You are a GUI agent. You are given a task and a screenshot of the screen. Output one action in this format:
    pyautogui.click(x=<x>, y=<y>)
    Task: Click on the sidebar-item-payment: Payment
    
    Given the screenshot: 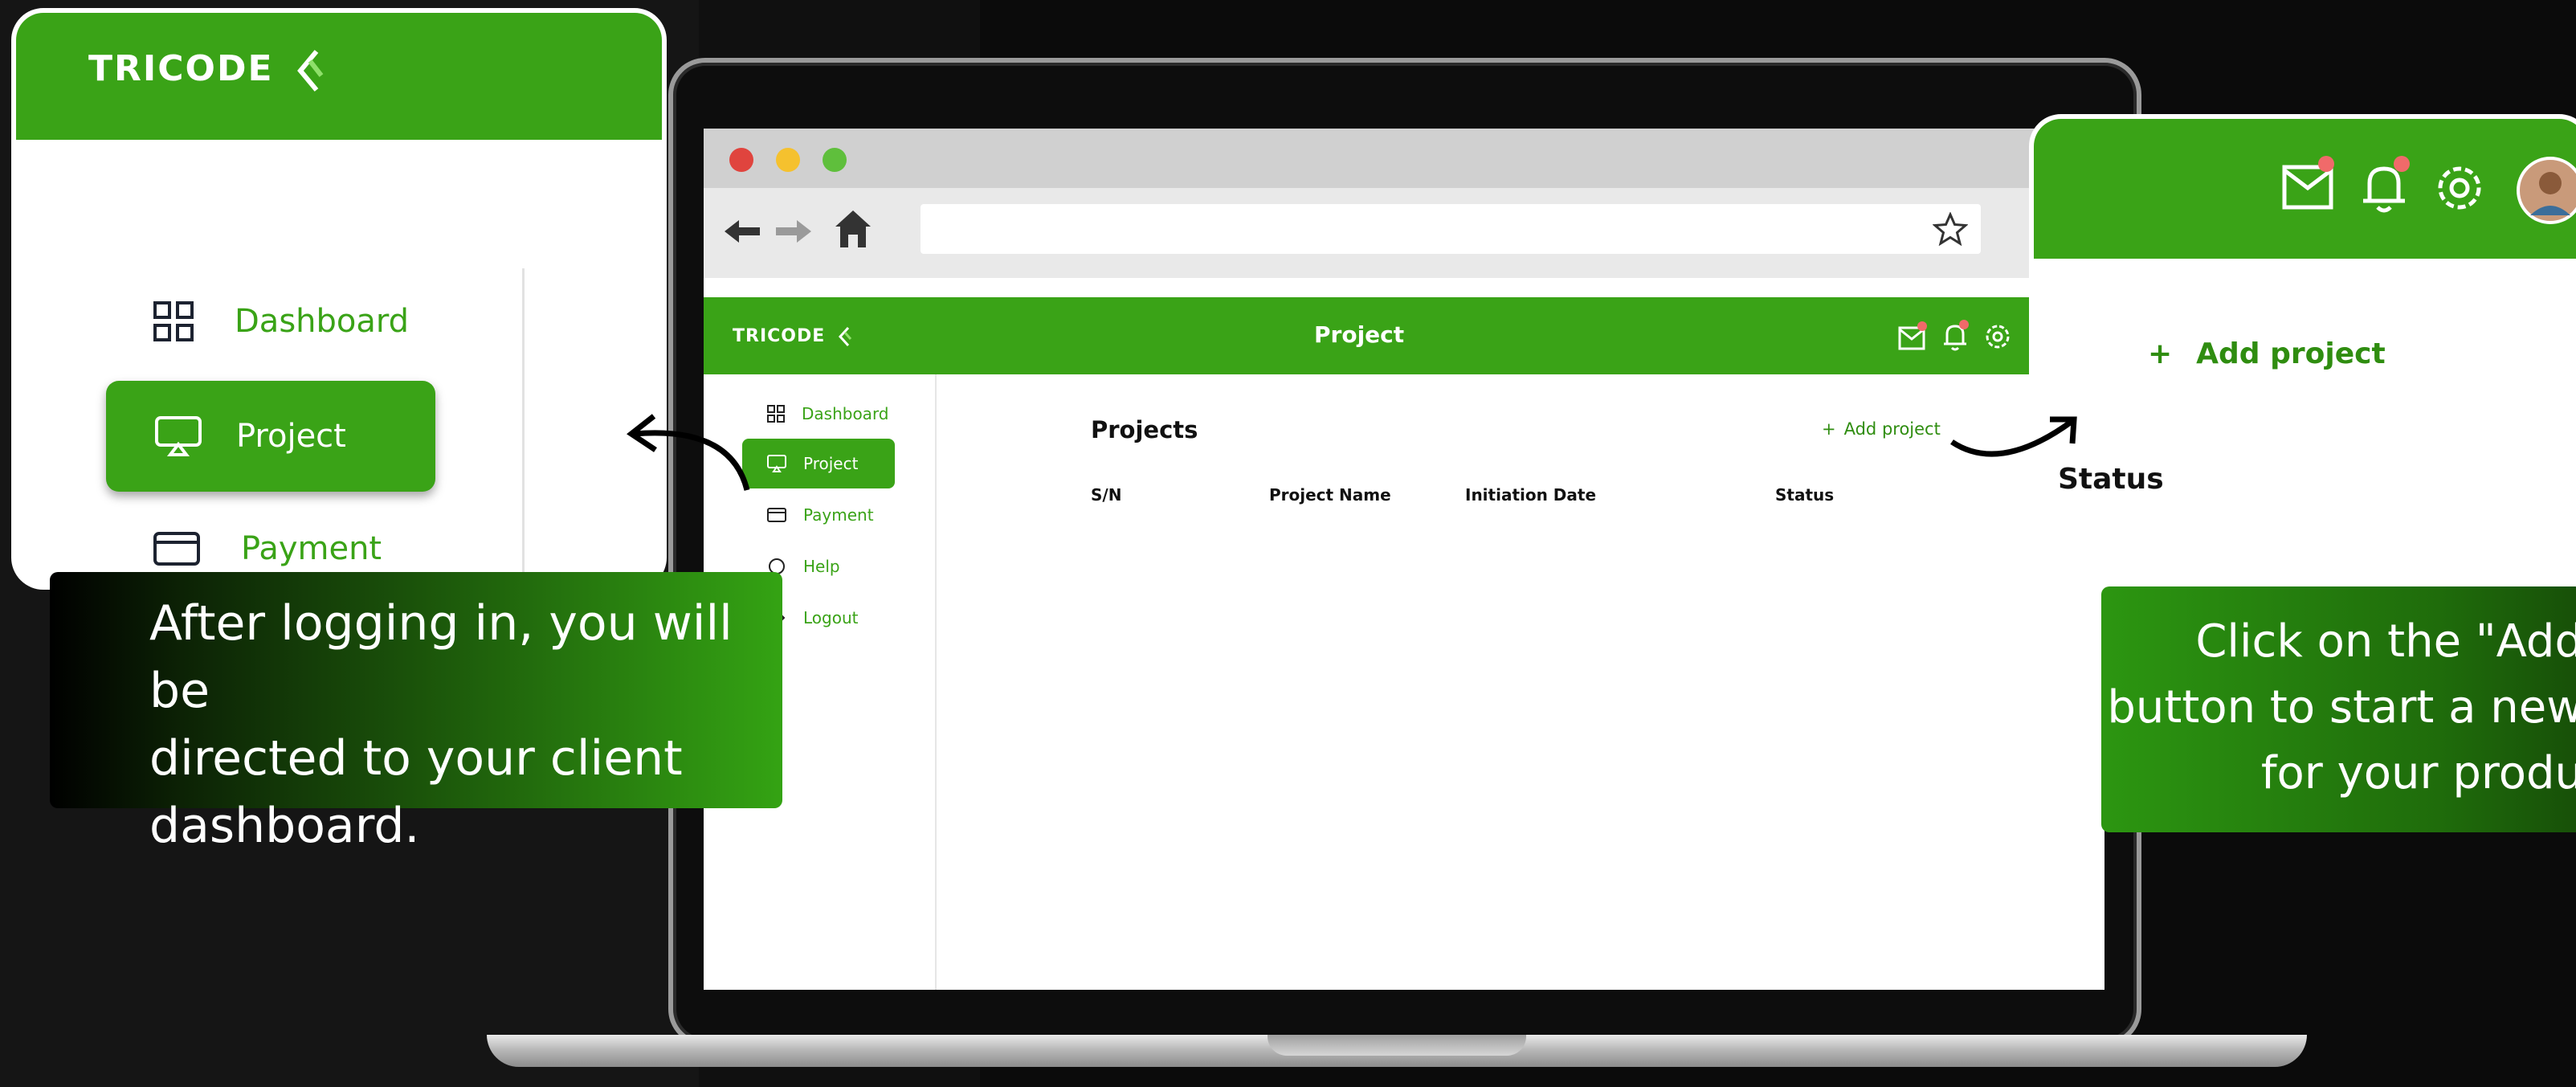 What is the action you would take?
    pyautogui.click(x=818, y=515)
    